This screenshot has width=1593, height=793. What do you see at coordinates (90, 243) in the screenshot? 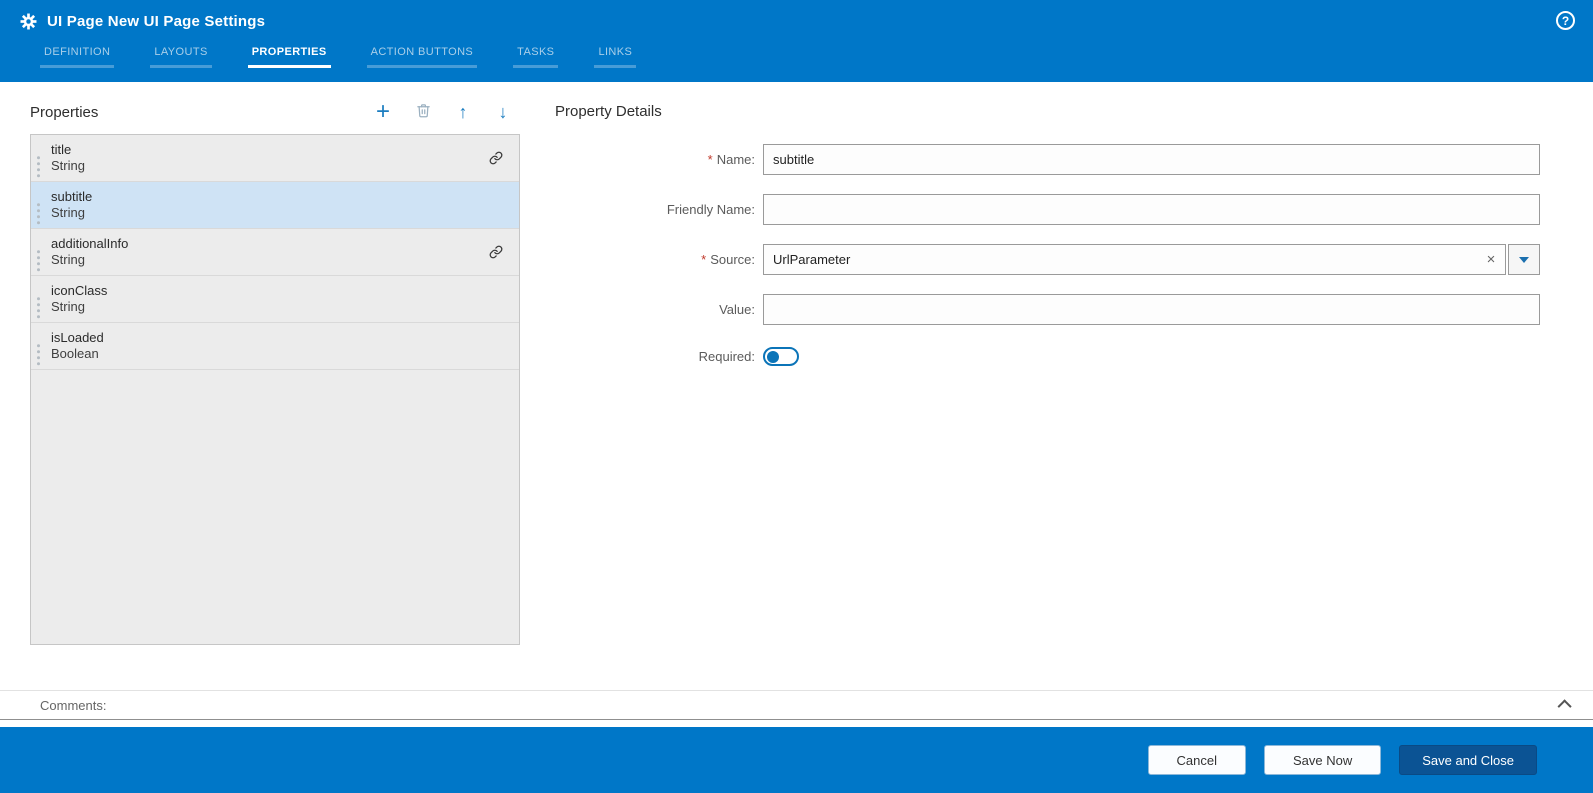
I see `property-name: additionalInfo` at bounding box center [90, 243].